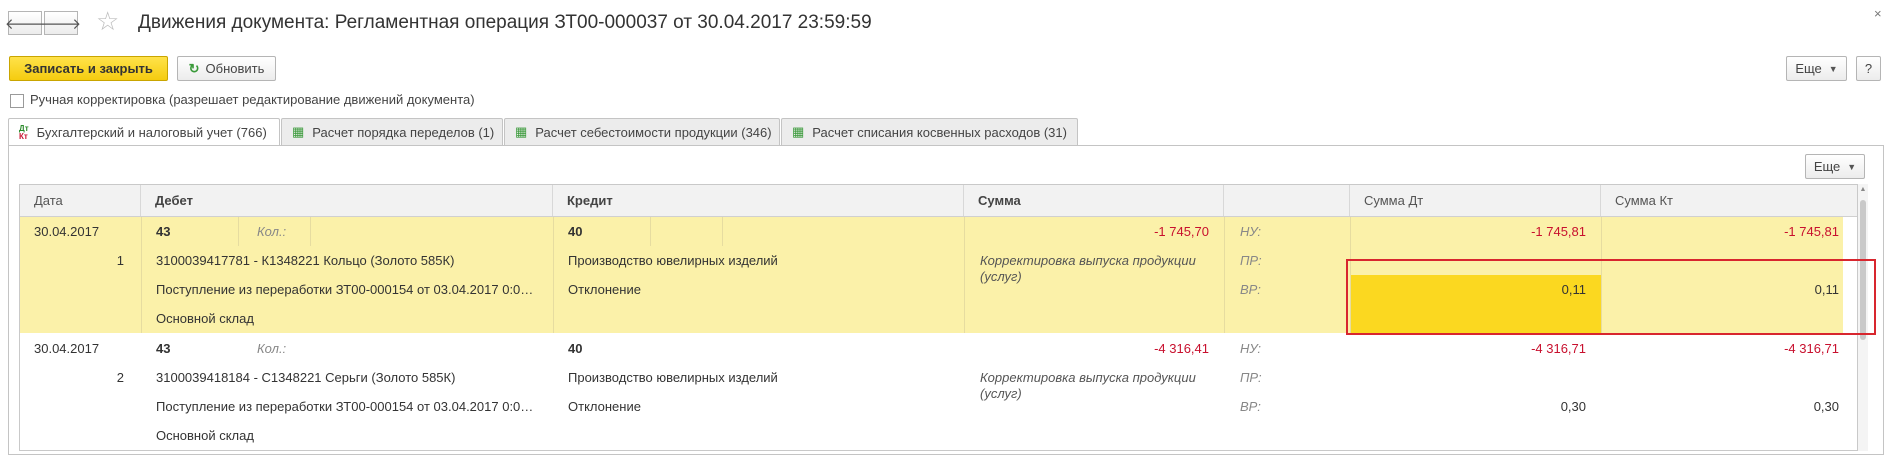 Image resolution: width=1886 pixels, height=455 pixels. Describe the element at coordinates (1827, 166) in the screenshot. I see `grid-more-label: Еще` at that location.